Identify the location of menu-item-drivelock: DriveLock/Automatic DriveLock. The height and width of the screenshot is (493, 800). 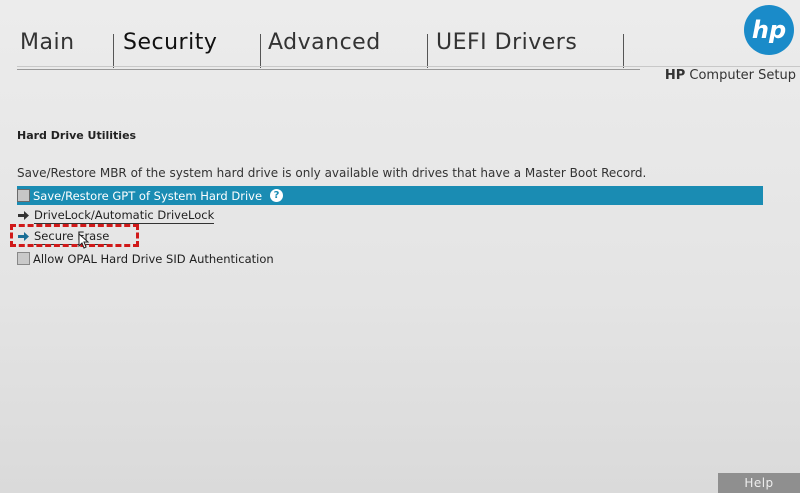
(116, 215).